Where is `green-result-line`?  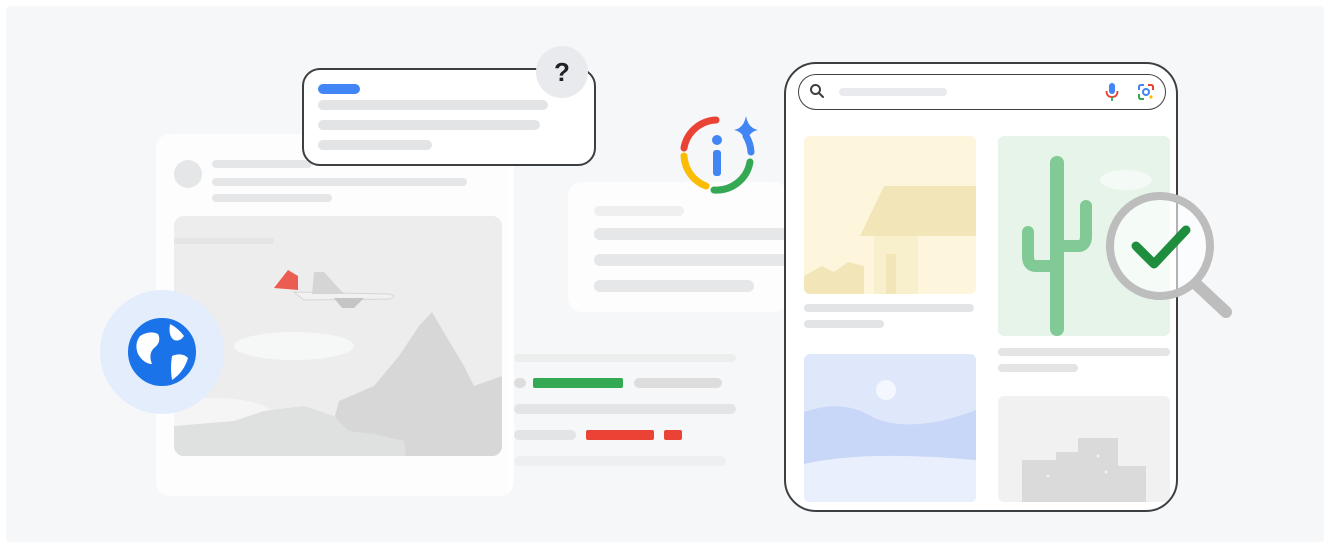 green-result-line is located at coordinates (578, 383).